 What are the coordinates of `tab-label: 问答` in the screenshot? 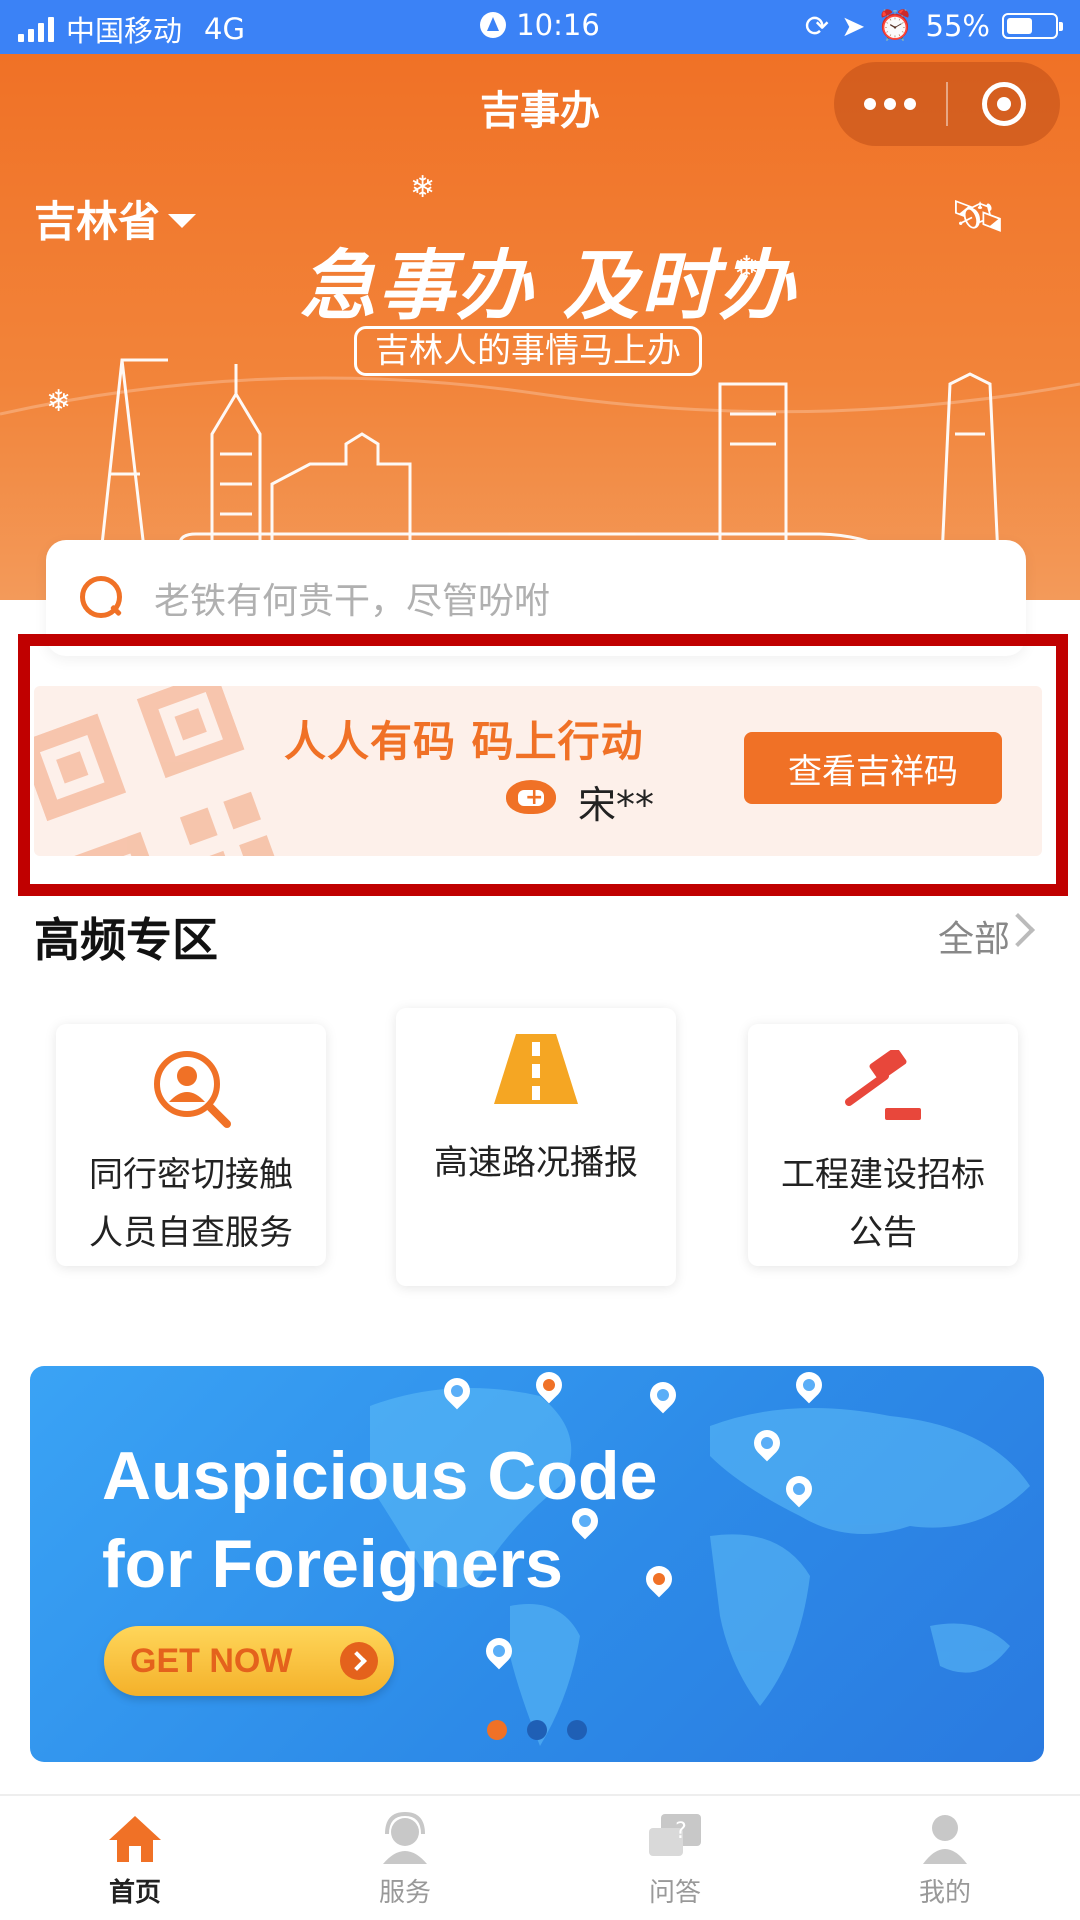 It's located at (674, 1893).